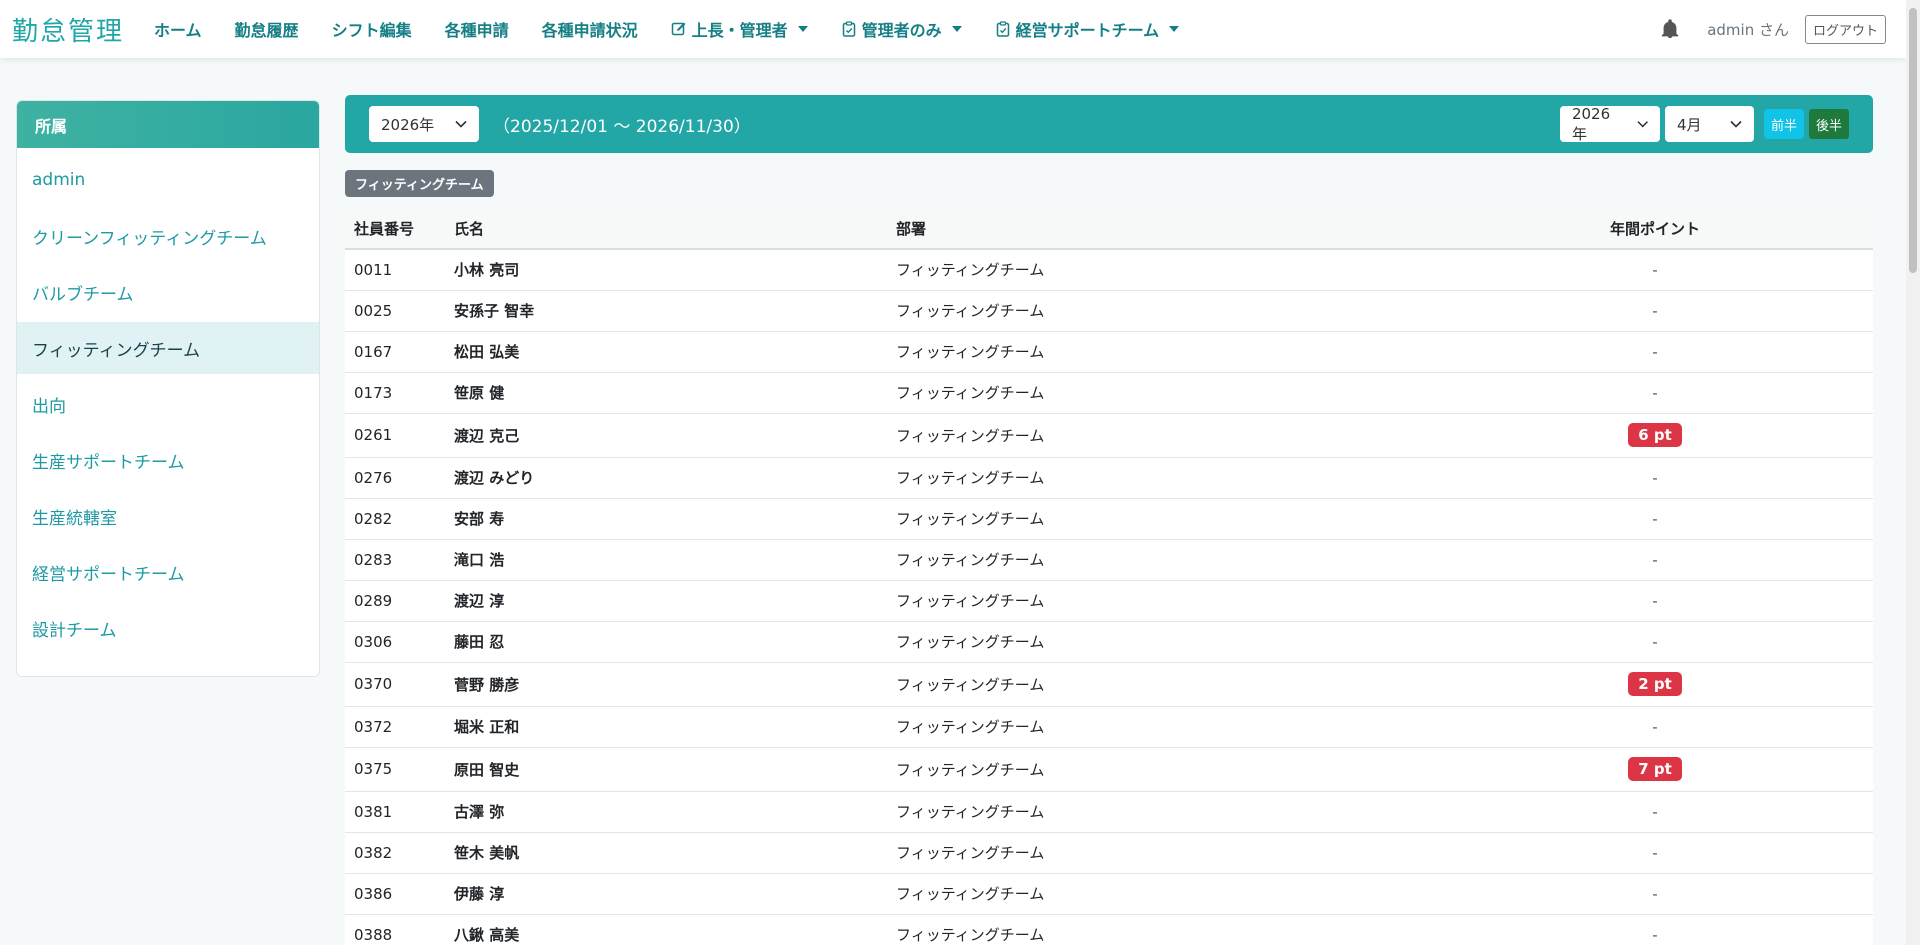  Describe the element at coordinates (1655, 435) in the screenshot. I see `points-badge: 6 pt` at that location.